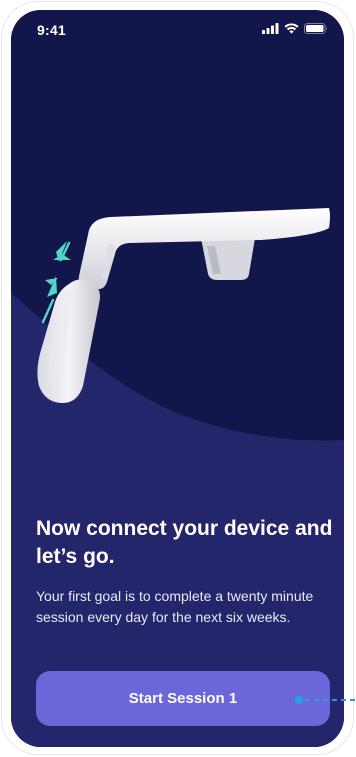 This screenshot has width=356, height=757. Describe the element at coordinates (291, 28) in the screenshot. I see `wifi-icon` at that location.